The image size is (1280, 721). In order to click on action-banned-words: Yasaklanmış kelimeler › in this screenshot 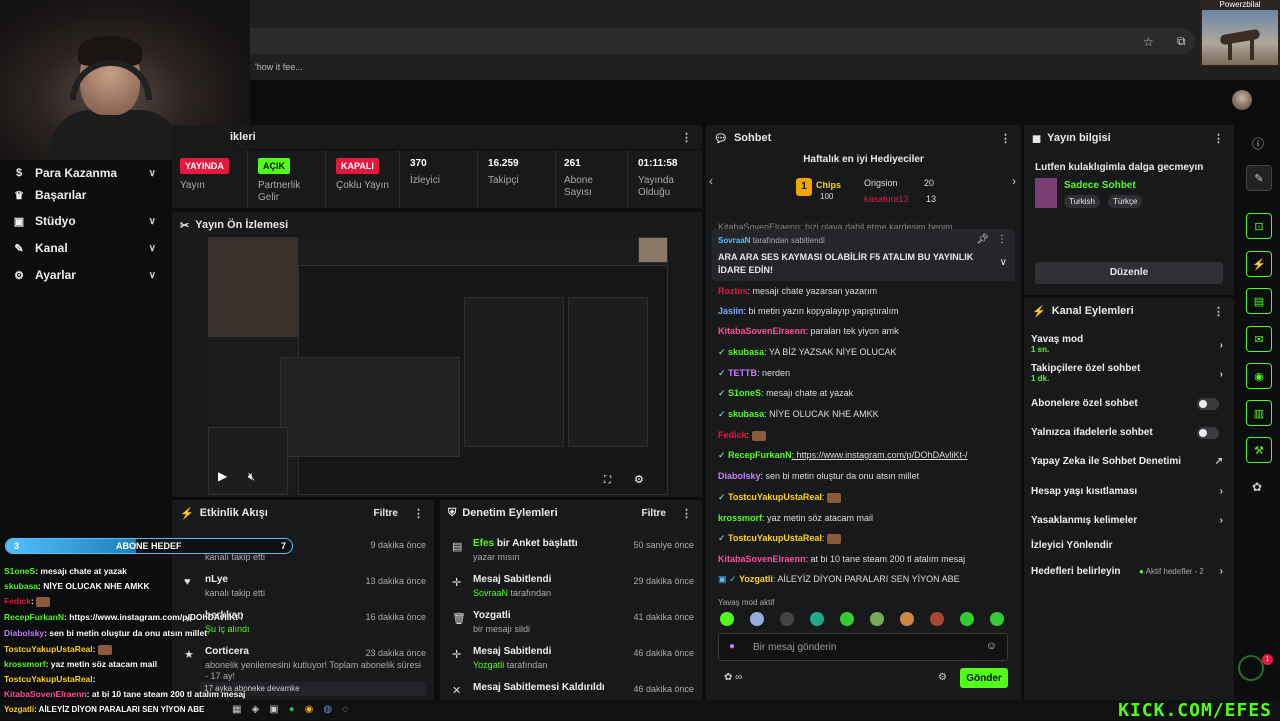, I will do `click(1129, 520)`.